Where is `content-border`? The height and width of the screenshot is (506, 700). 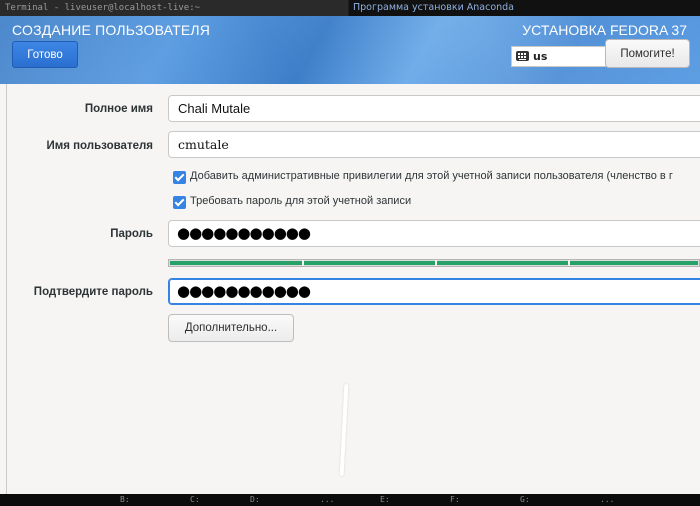
content-border is located at coordinates (6, 289).